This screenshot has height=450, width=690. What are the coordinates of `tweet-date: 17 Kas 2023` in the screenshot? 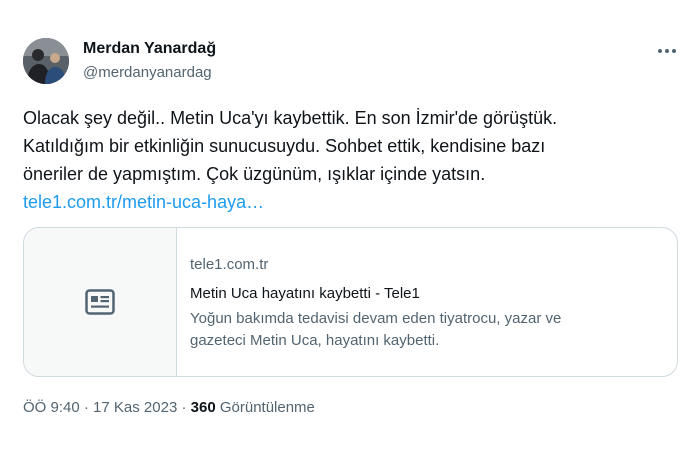 It's located at (135, 407).